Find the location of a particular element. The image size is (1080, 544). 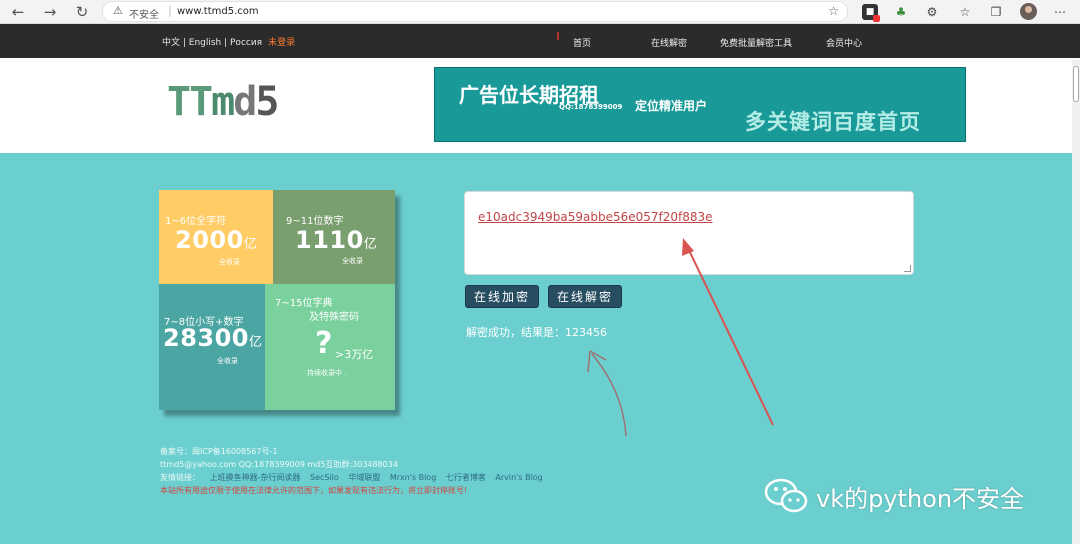

brown-arrow-annotation is located at coordinates (607, 393).